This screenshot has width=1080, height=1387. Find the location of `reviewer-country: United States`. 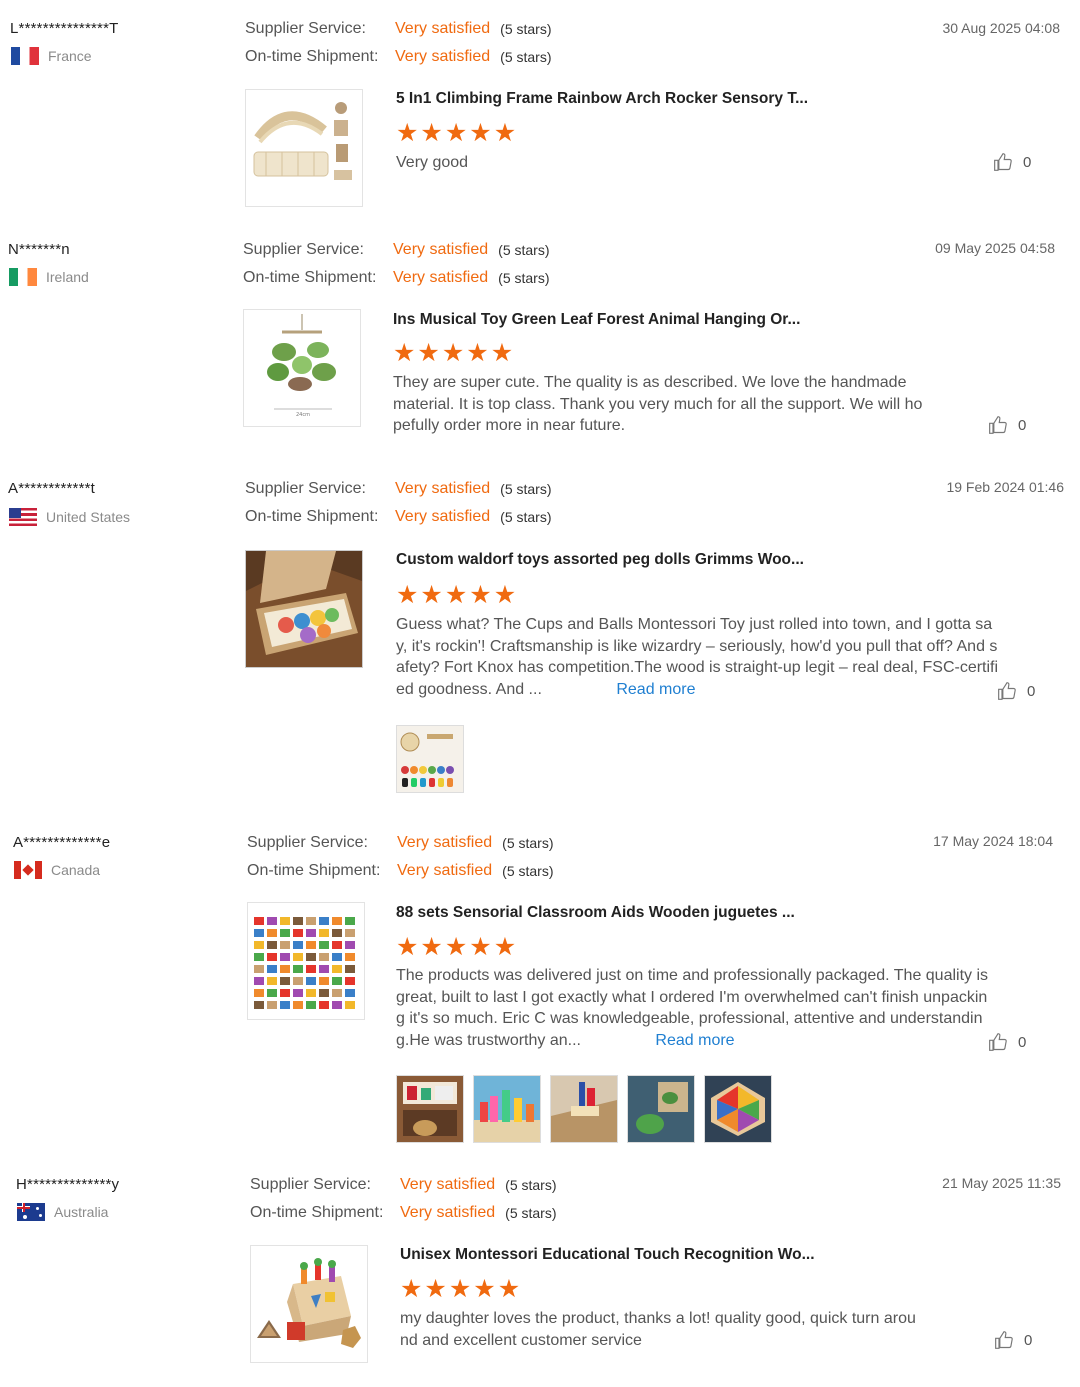

reviewer-country: United States is located at coordinates (69, 517).